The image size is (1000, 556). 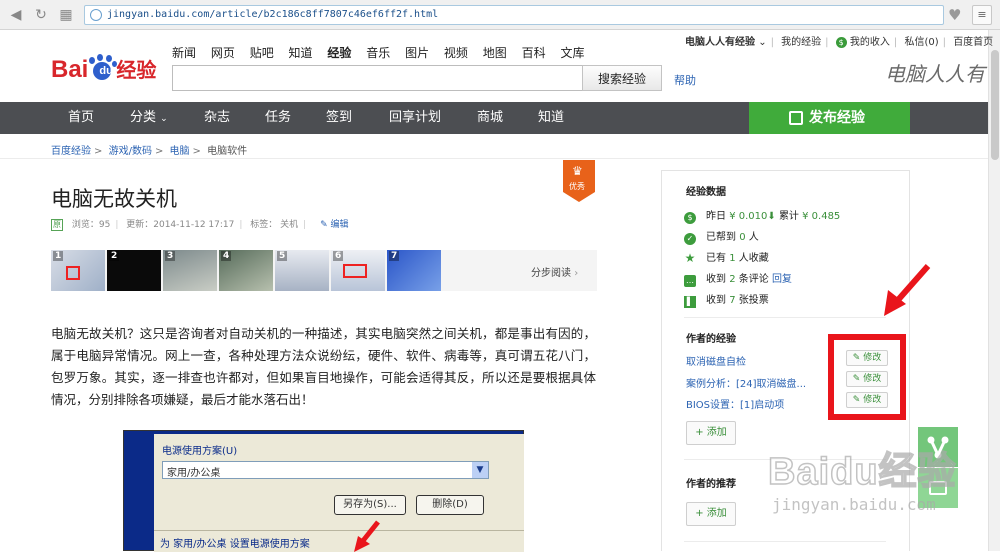 What do you see at coordinates (66, 15) in the screenshot?
I see `apps-grid-icon: ▦` at bounding box center [66, 15].